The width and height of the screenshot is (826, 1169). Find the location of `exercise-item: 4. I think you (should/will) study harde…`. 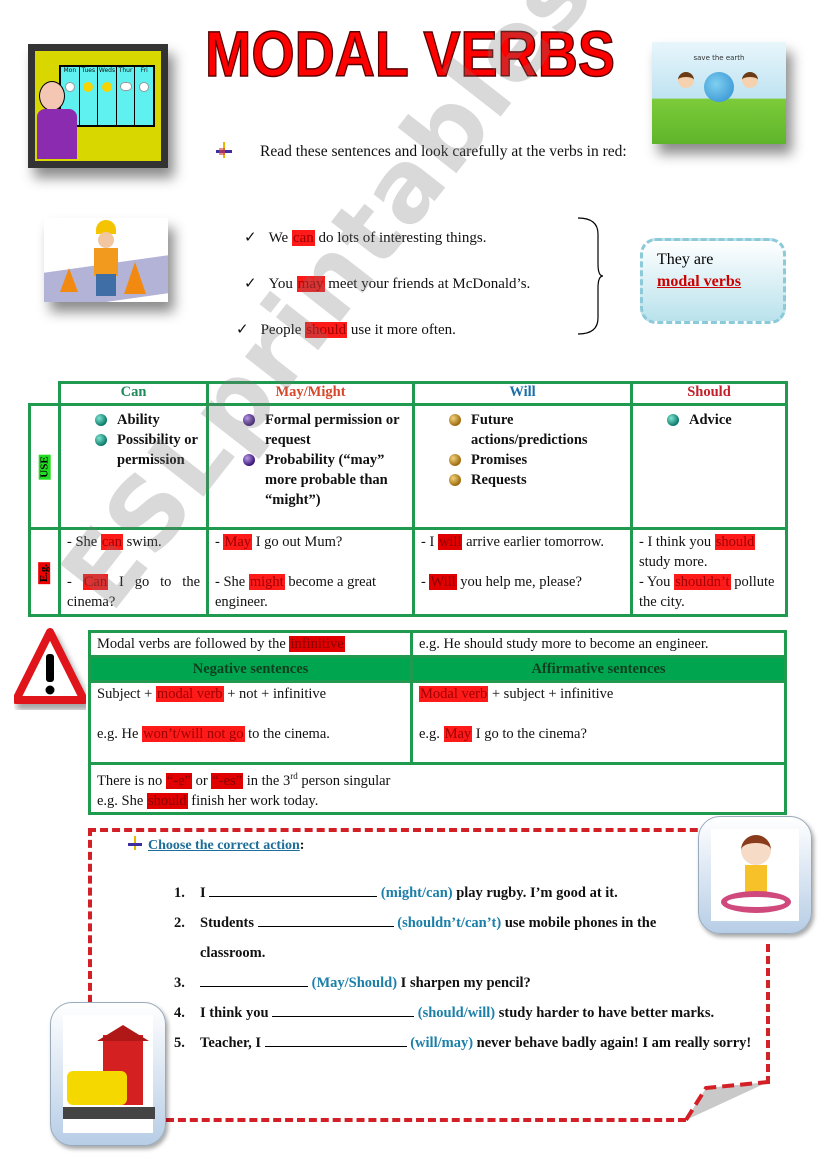

exercise-item: 4. I think you (should/will) study harde… is located at coordinates (444, 1012).